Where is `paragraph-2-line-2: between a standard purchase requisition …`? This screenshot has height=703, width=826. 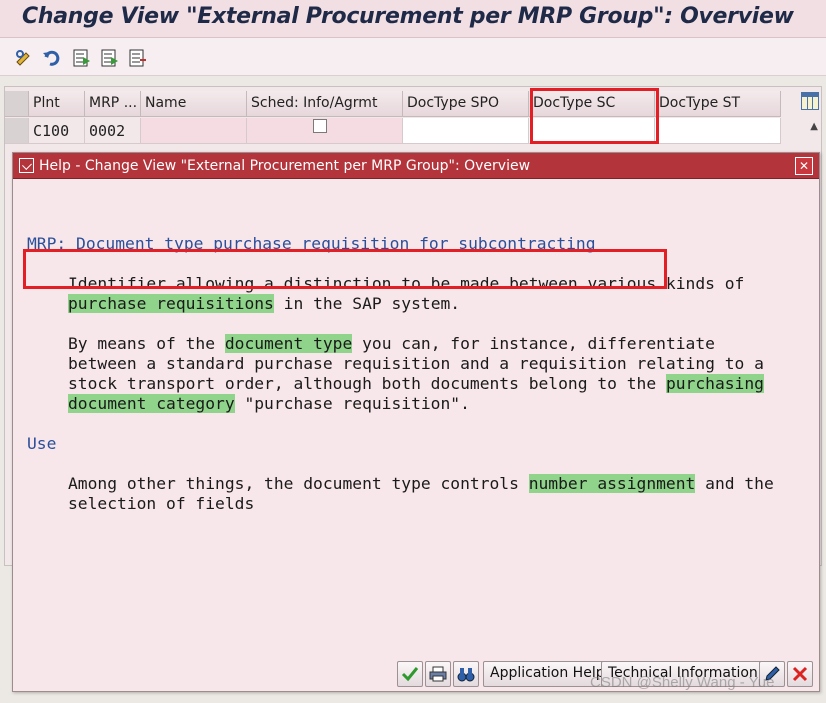
paragraph-2-line-2: between a standard purchase requisition … is located at coordinates (416, 363).